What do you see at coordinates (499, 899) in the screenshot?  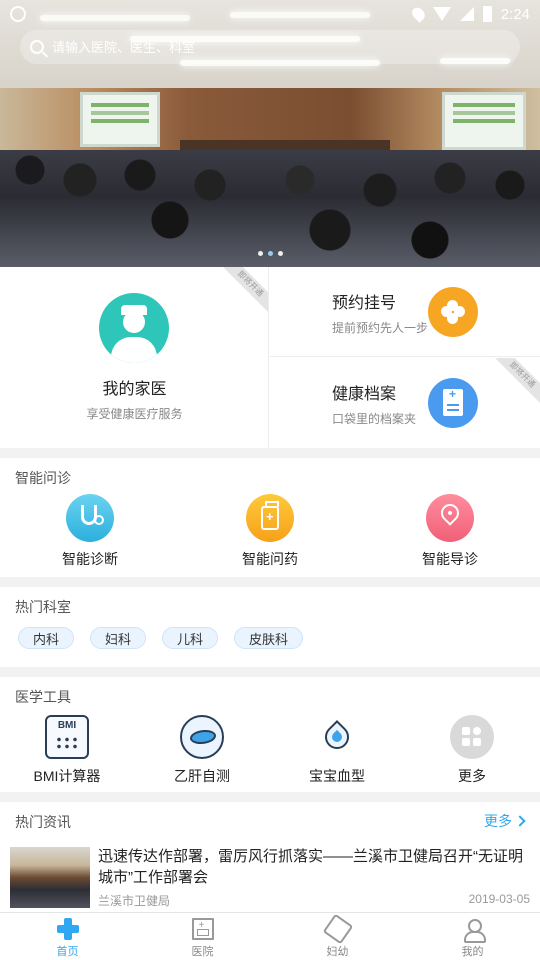 I see `news-date: 2019-03-05` at bounding box center [499, 899].